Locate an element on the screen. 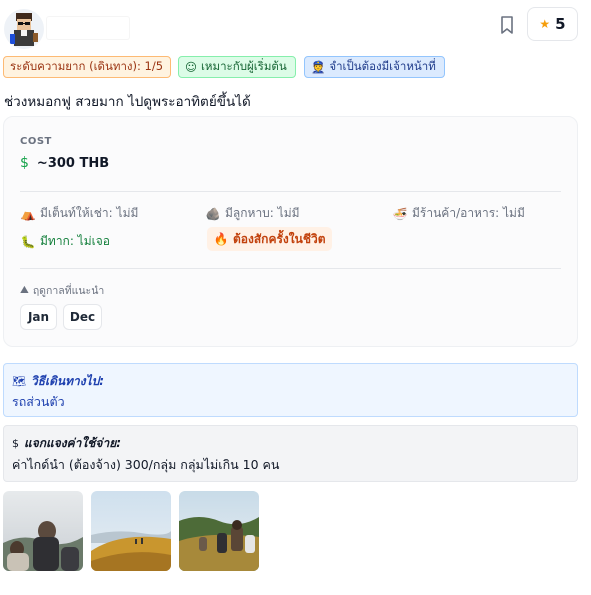 This screenshot has width=591, height=595. facility-tent: ⛺ มีเต็นท์ให้เช่า: ไม่มี is located at coordinates (79, 213).